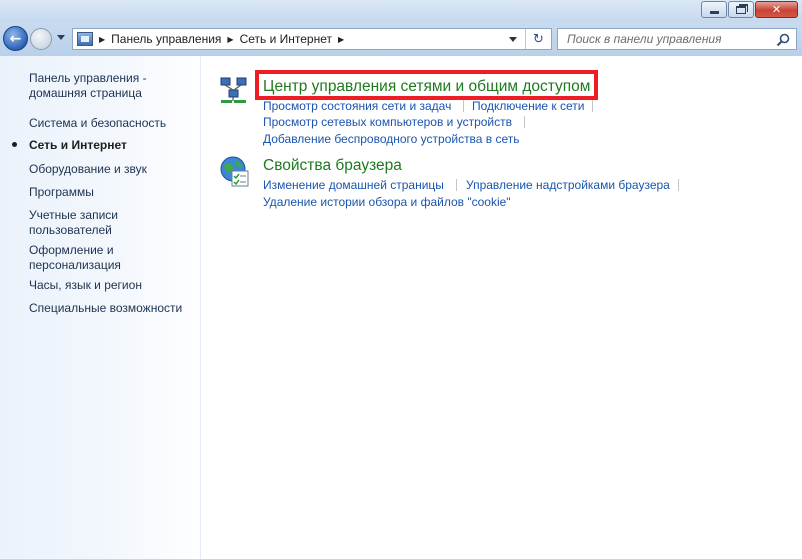 The height and width of the screenshot is (559, 802). Describe the element at coordinates (332, 166) in the screenshot. I see `internet-options-link: Свойства браузера` at that location.